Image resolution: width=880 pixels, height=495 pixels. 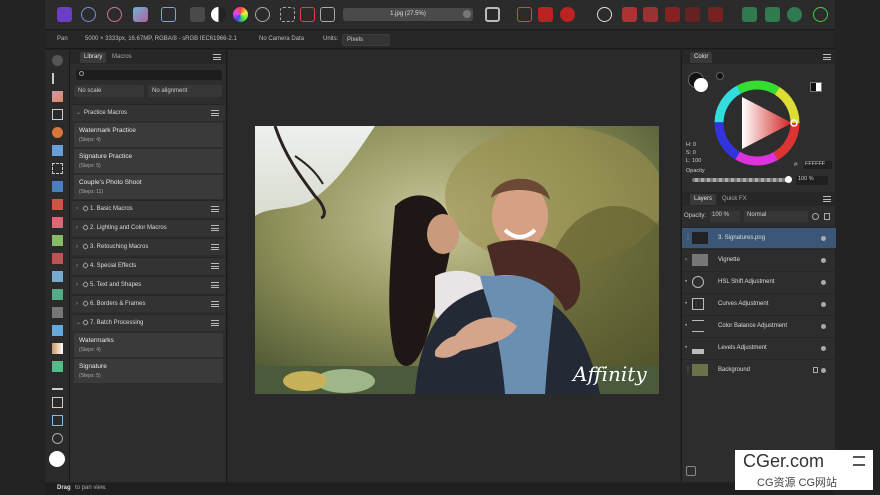 I want to click on dodge-brush-tool-icon, so click(x=57, y=222).